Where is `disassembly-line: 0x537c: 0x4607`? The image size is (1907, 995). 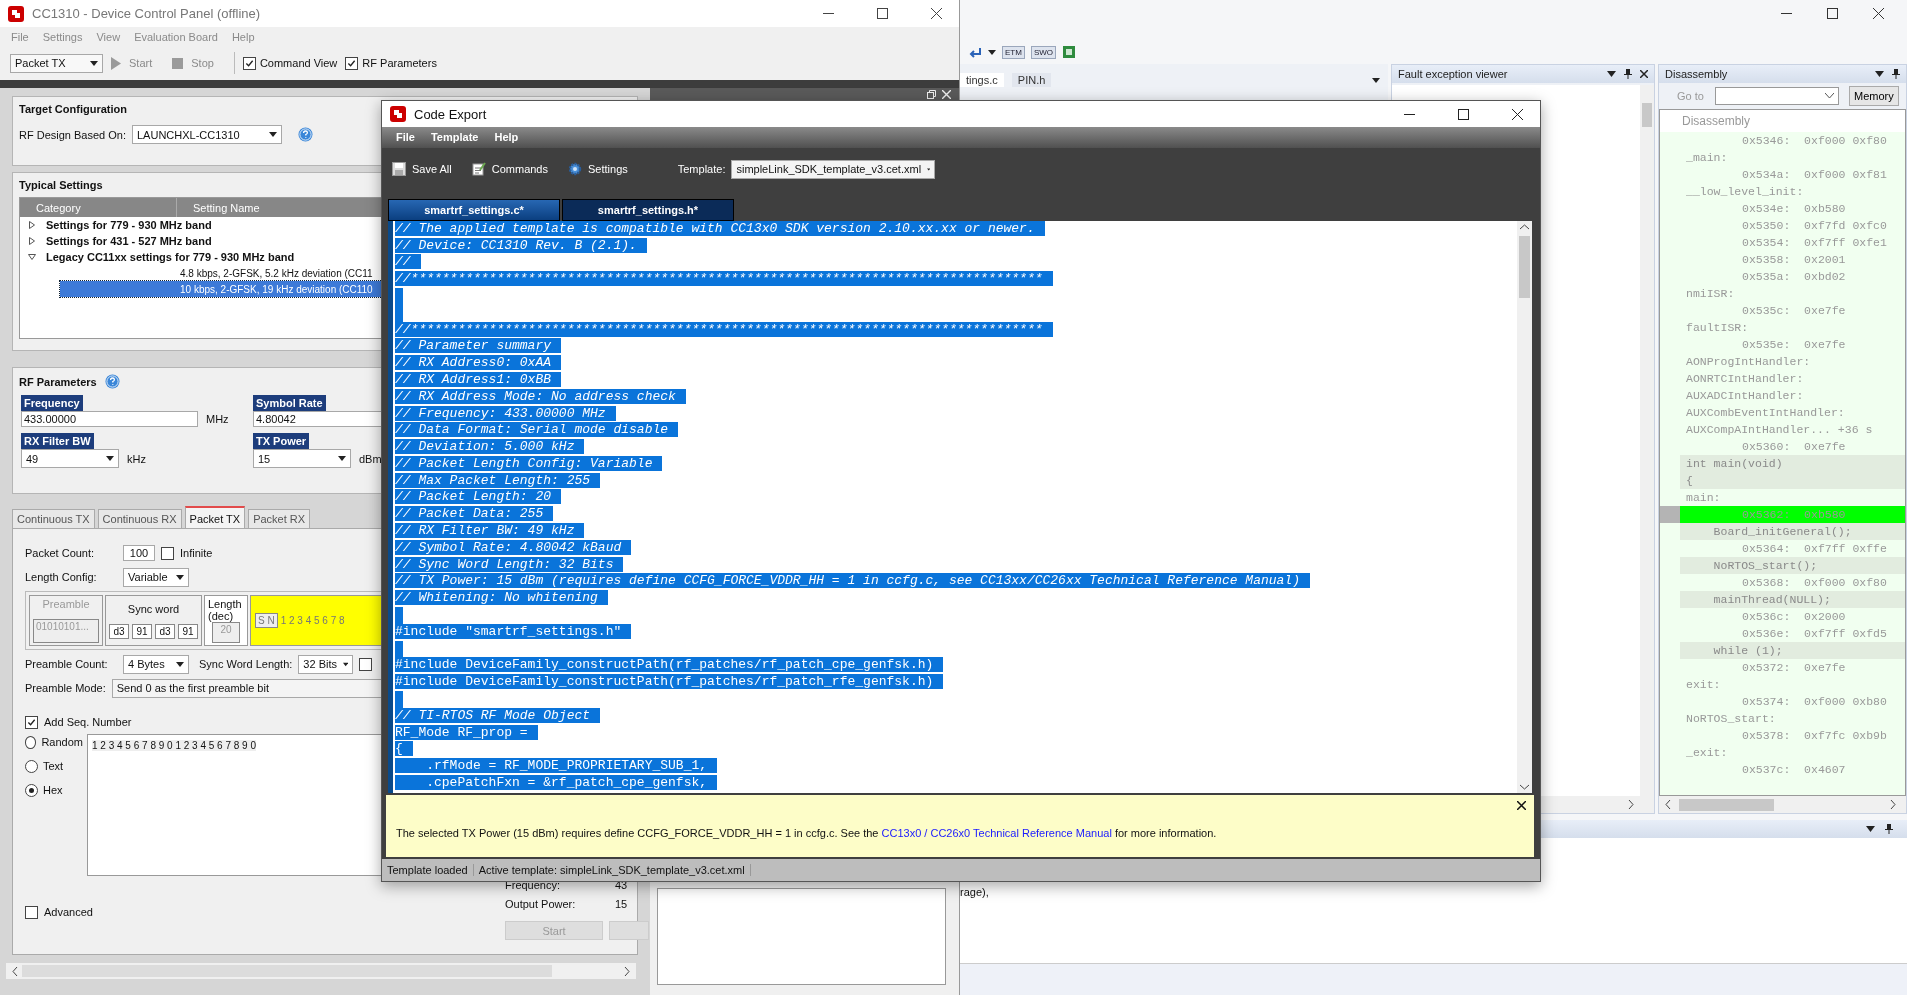
disassembly-line: 0x537c: 0x4607 is located at coordinates (1794, 770).